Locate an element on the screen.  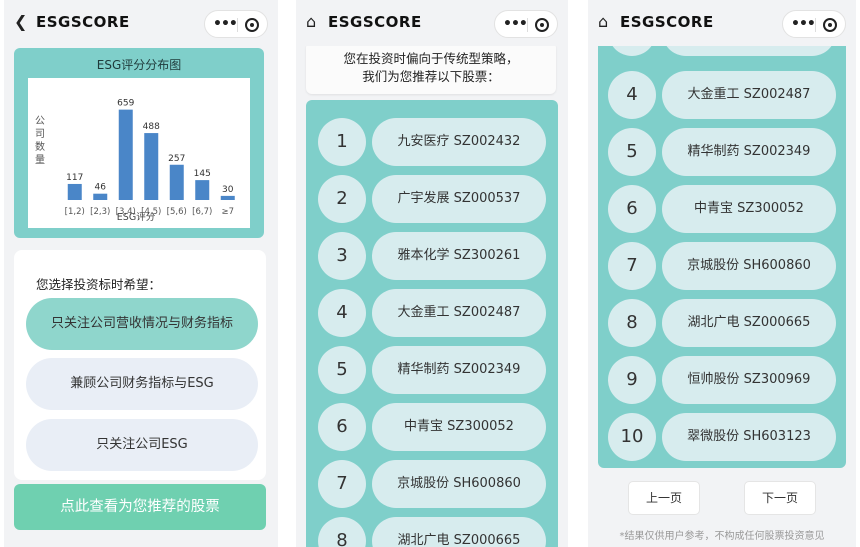
option-esg-only: 只关注公司ESG is located at coordinates (142, 445).